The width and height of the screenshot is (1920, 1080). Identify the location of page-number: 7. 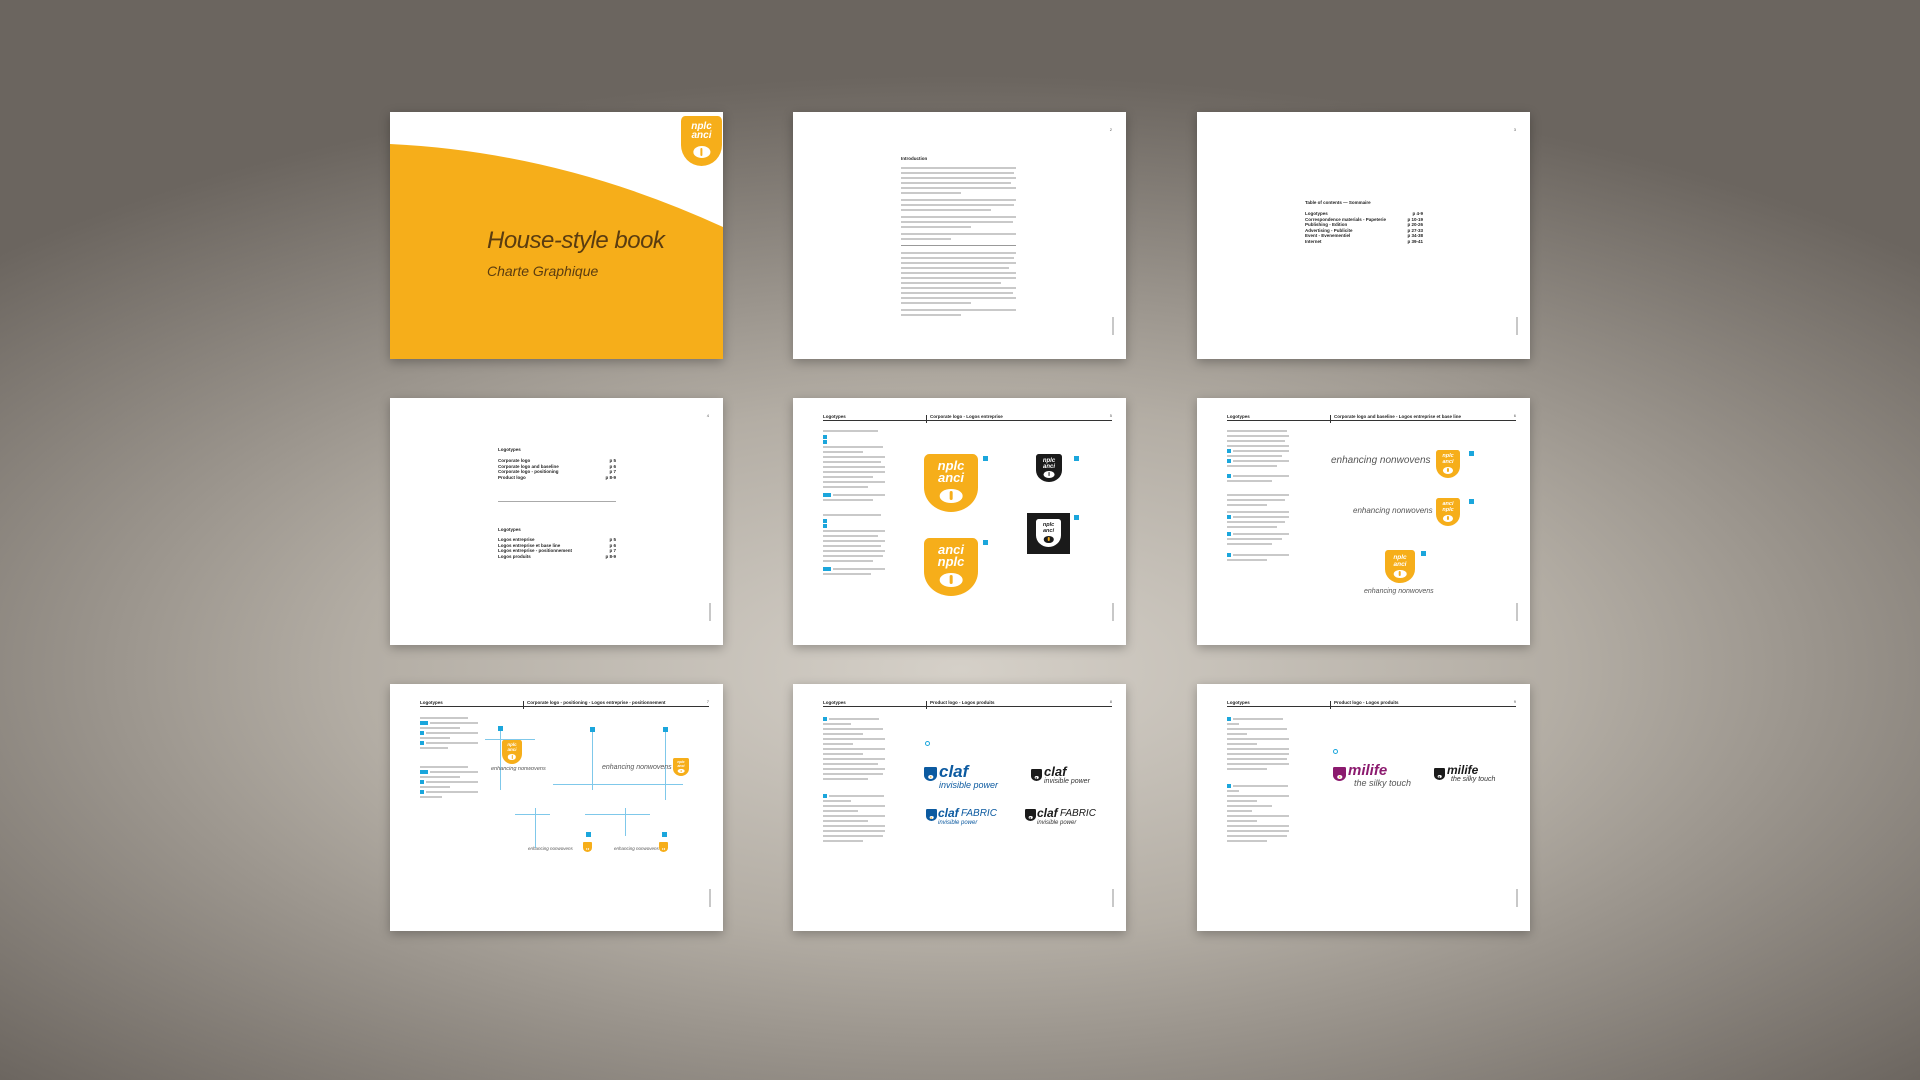
(707, 701).